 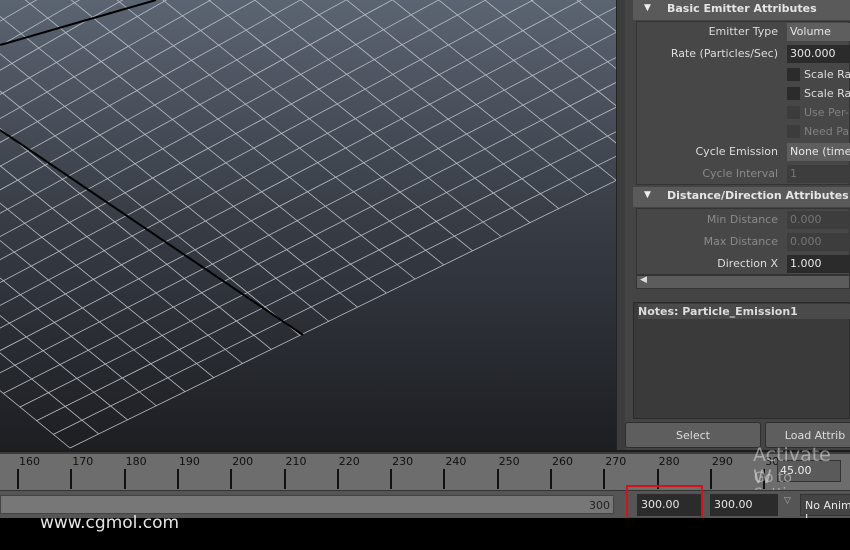 What do you see at coordinates (643, 280) in the screenshot?
I see `scroll-left-icon: ◀` at bounding box center [643, 280].